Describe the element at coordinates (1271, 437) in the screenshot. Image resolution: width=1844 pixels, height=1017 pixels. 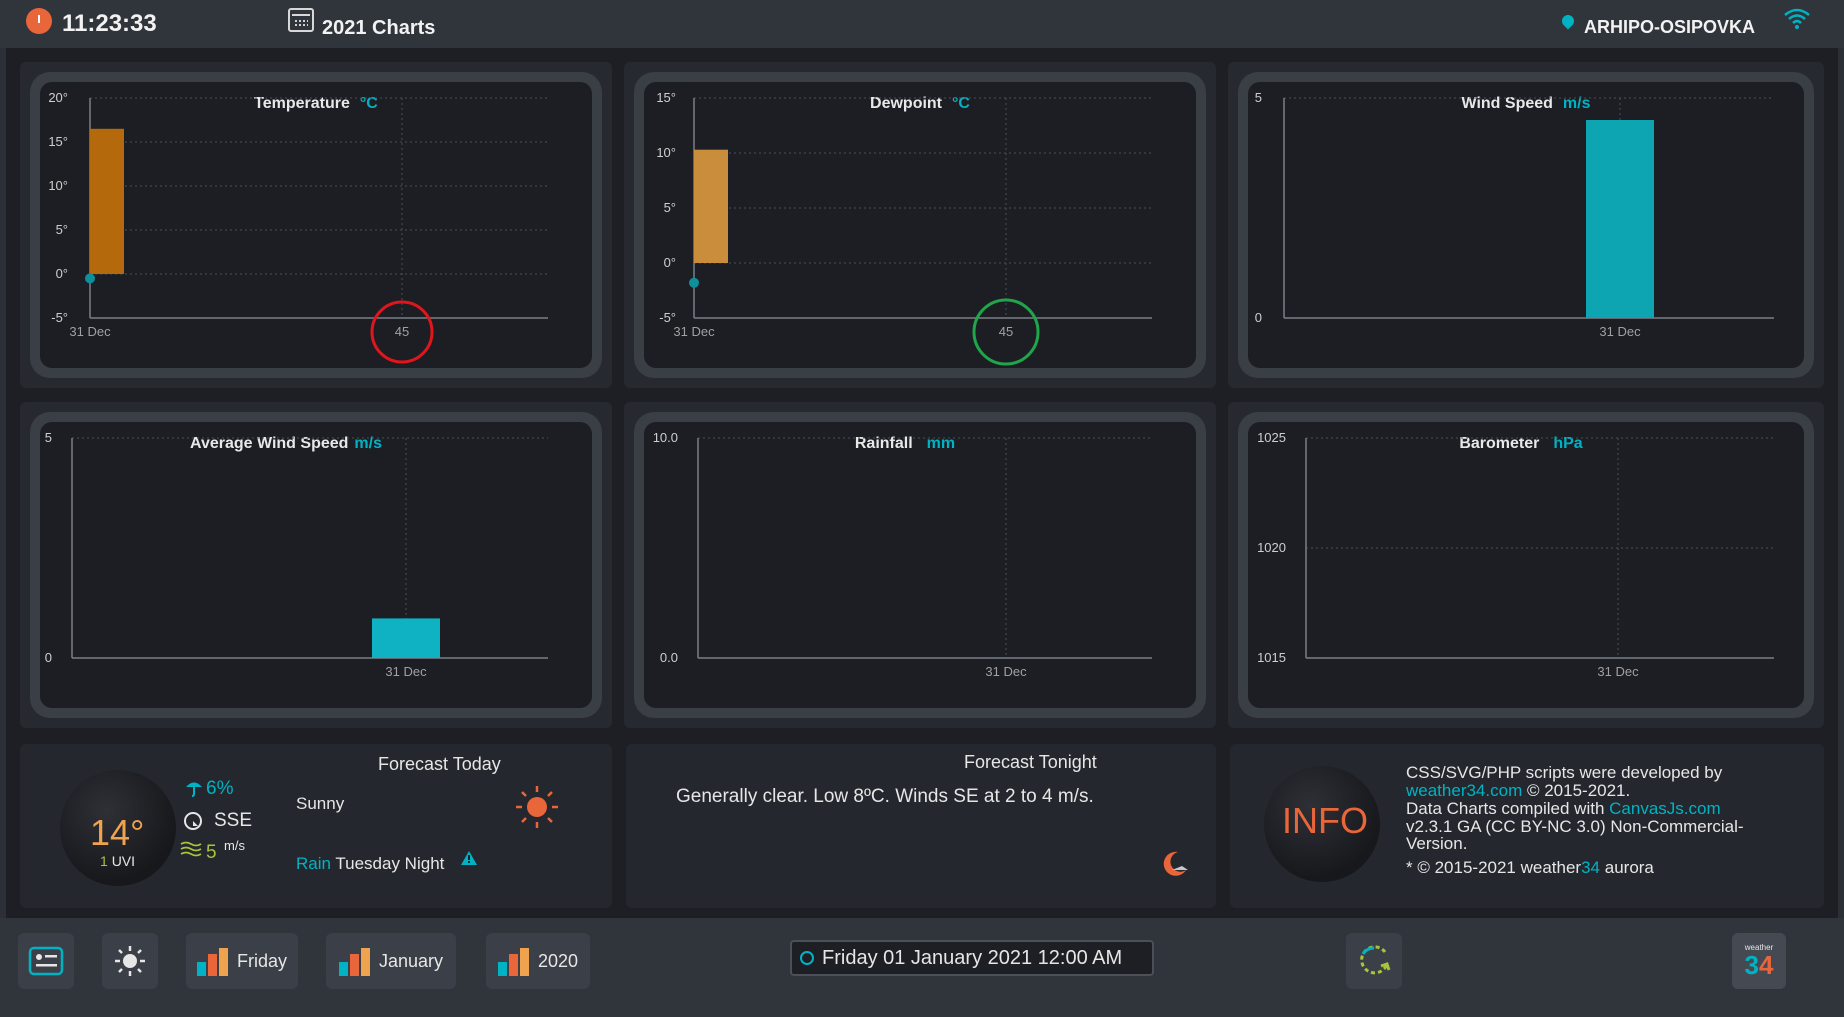
I see `y-tick: 1025` at that location.